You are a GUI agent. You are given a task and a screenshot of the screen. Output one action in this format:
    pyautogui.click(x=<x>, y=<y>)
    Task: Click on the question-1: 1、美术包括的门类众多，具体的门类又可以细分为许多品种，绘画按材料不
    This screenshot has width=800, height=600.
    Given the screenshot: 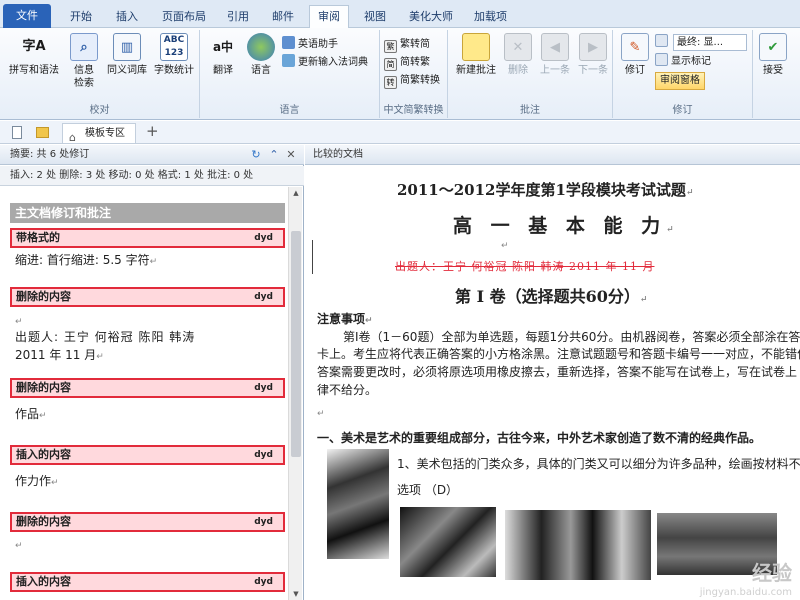 What is the action you would take?
    pyautogui.click(x=598, y=464)
    